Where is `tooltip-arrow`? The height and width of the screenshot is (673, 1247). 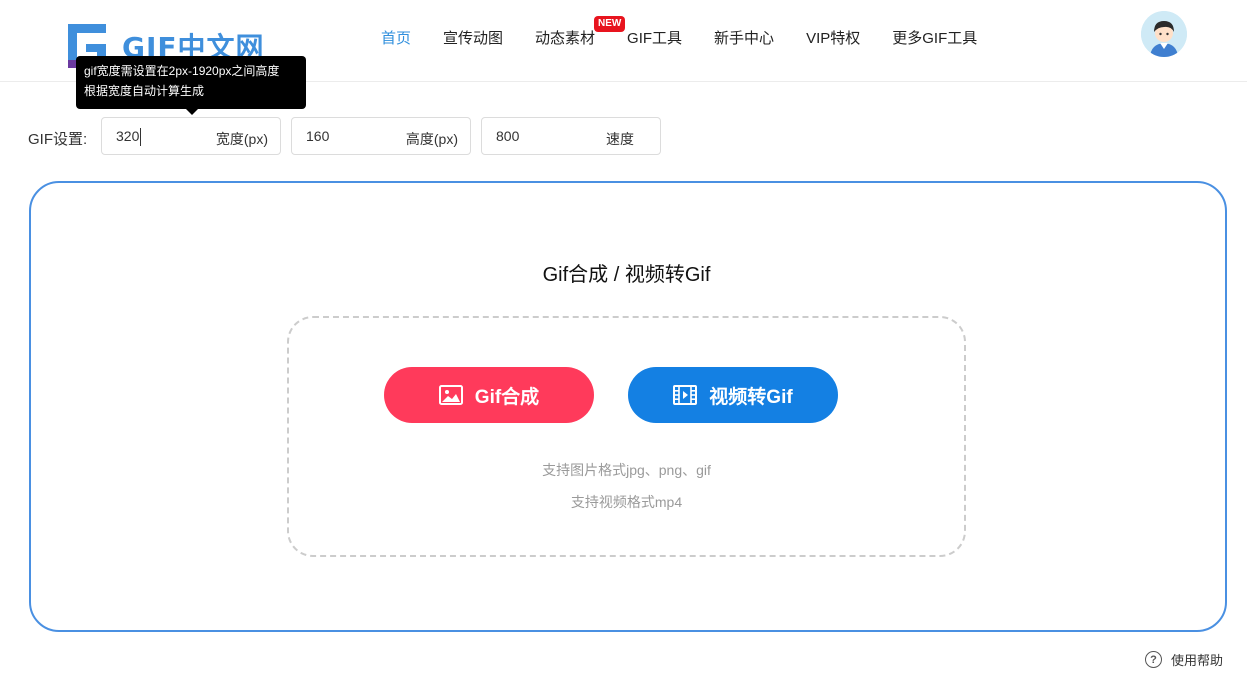
tooltip-arrow is located at coordinates (192, 112).